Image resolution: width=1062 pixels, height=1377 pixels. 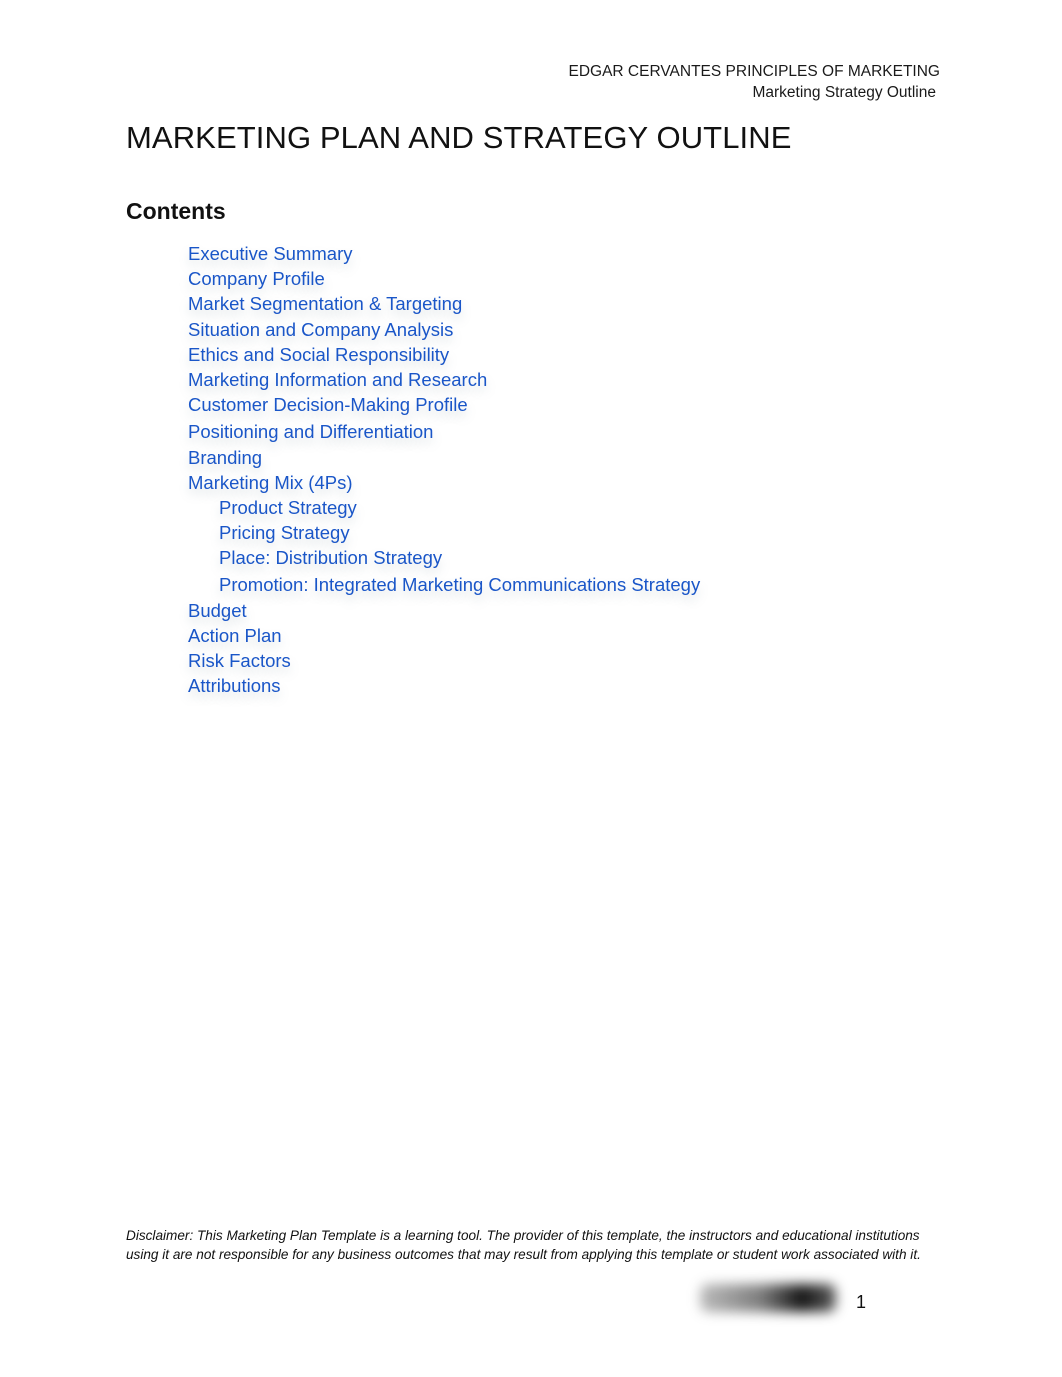 What do you see at coordinates (234, 685) in the screenshot?
I see `toc-link-attributions: Attributions` at bounding box center [234, 685].